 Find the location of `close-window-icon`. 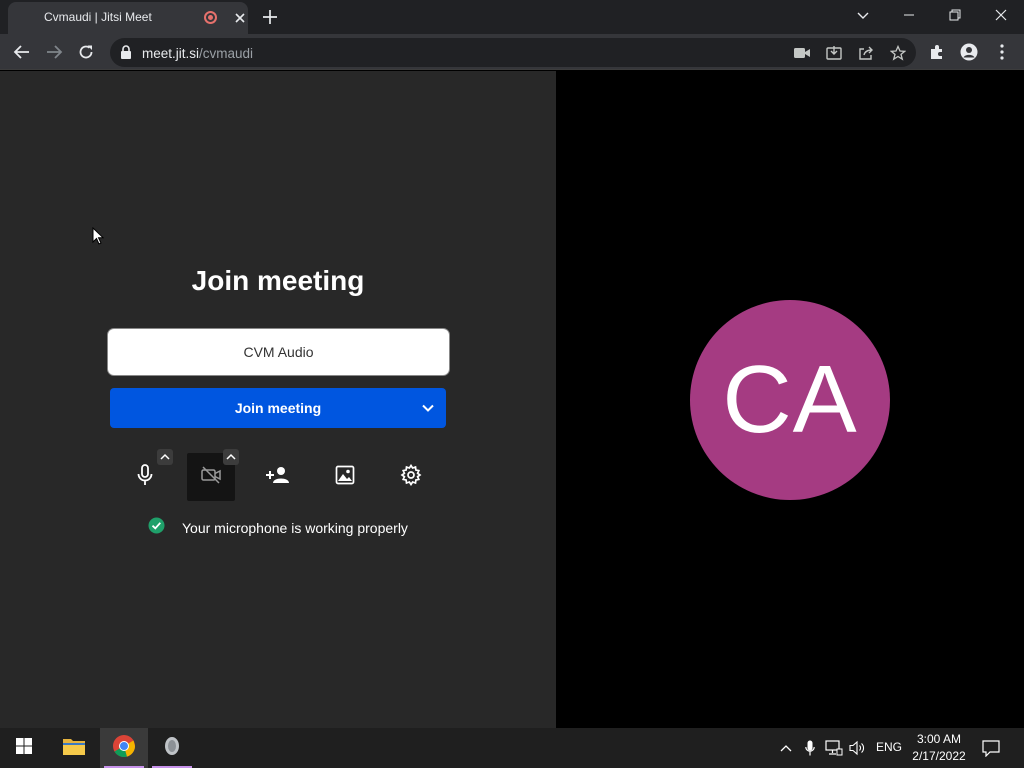

close-window-icon is located at coordinates (1001, 15).